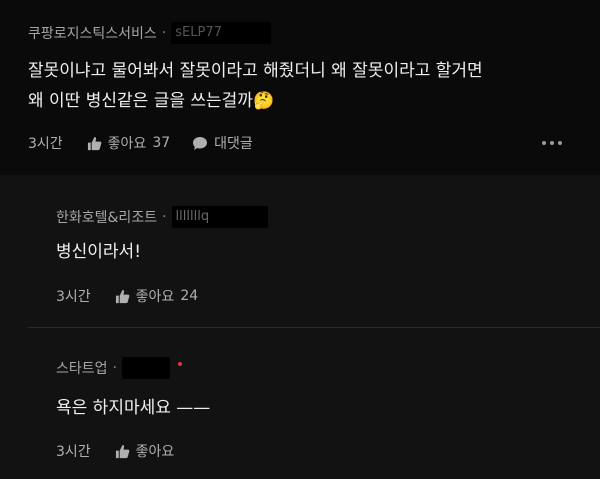 This screenshot has height=479, width=600. Describe the element at coordinates (189, 296) in the screenshot. I see `like-count: 24` at that location.